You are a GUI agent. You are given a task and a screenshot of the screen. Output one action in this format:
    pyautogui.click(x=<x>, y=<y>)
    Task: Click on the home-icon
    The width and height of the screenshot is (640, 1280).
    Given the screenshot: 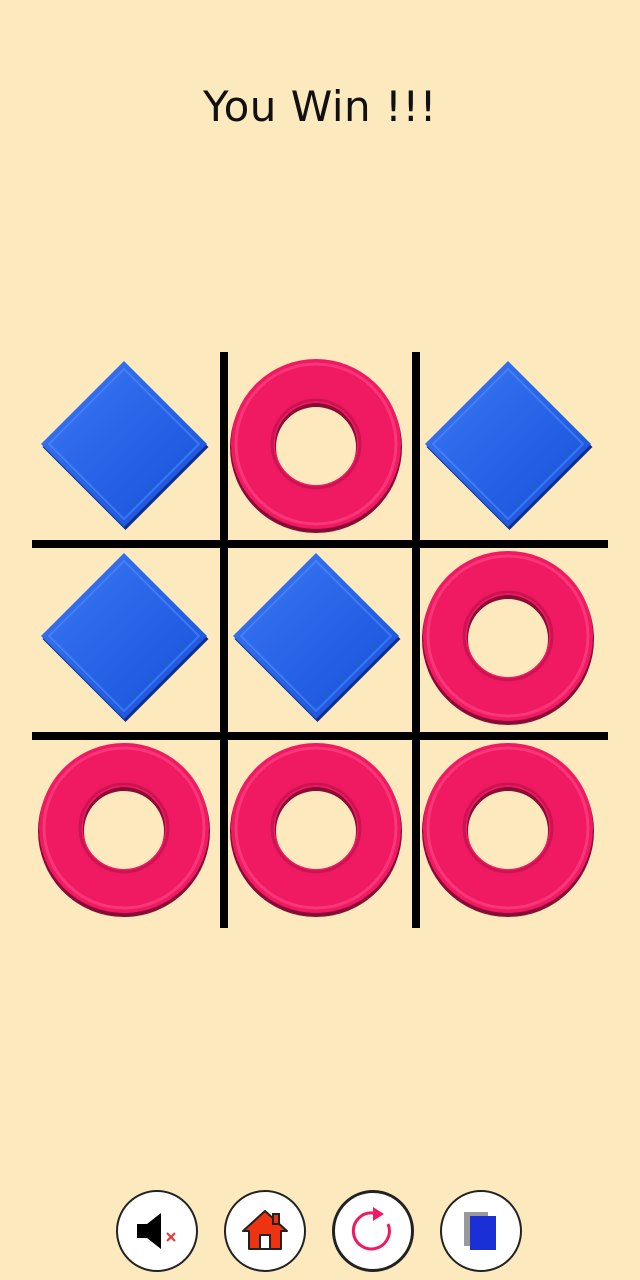 What is the action you would take?
    pyautogui.click(x=265, y=1230)
    